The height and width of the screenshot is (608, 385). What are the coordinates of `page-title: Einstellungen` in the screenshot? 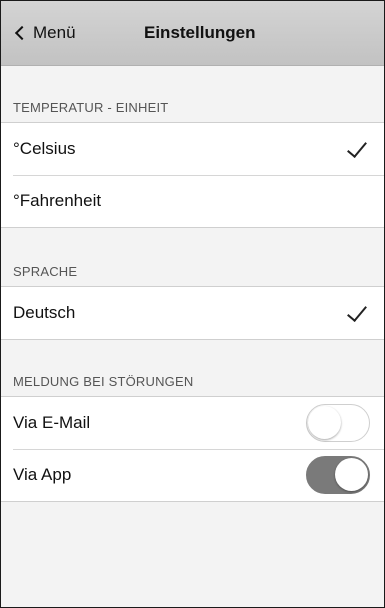 It's located at (200, 32).